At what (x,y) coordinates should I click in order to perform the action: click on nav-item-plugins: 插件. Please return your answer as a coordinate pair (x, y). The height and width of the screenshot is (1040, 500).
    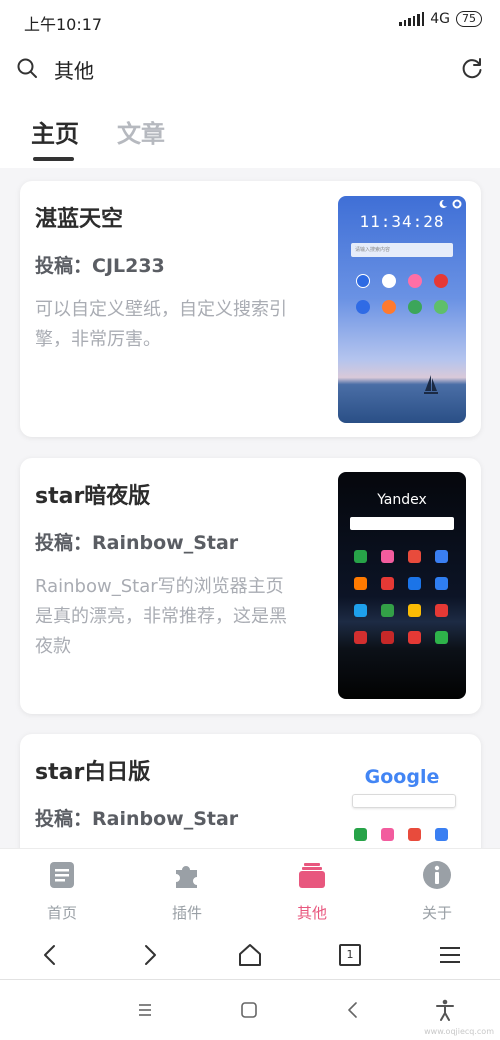
    Looking at the image, I should click on (187, 891).